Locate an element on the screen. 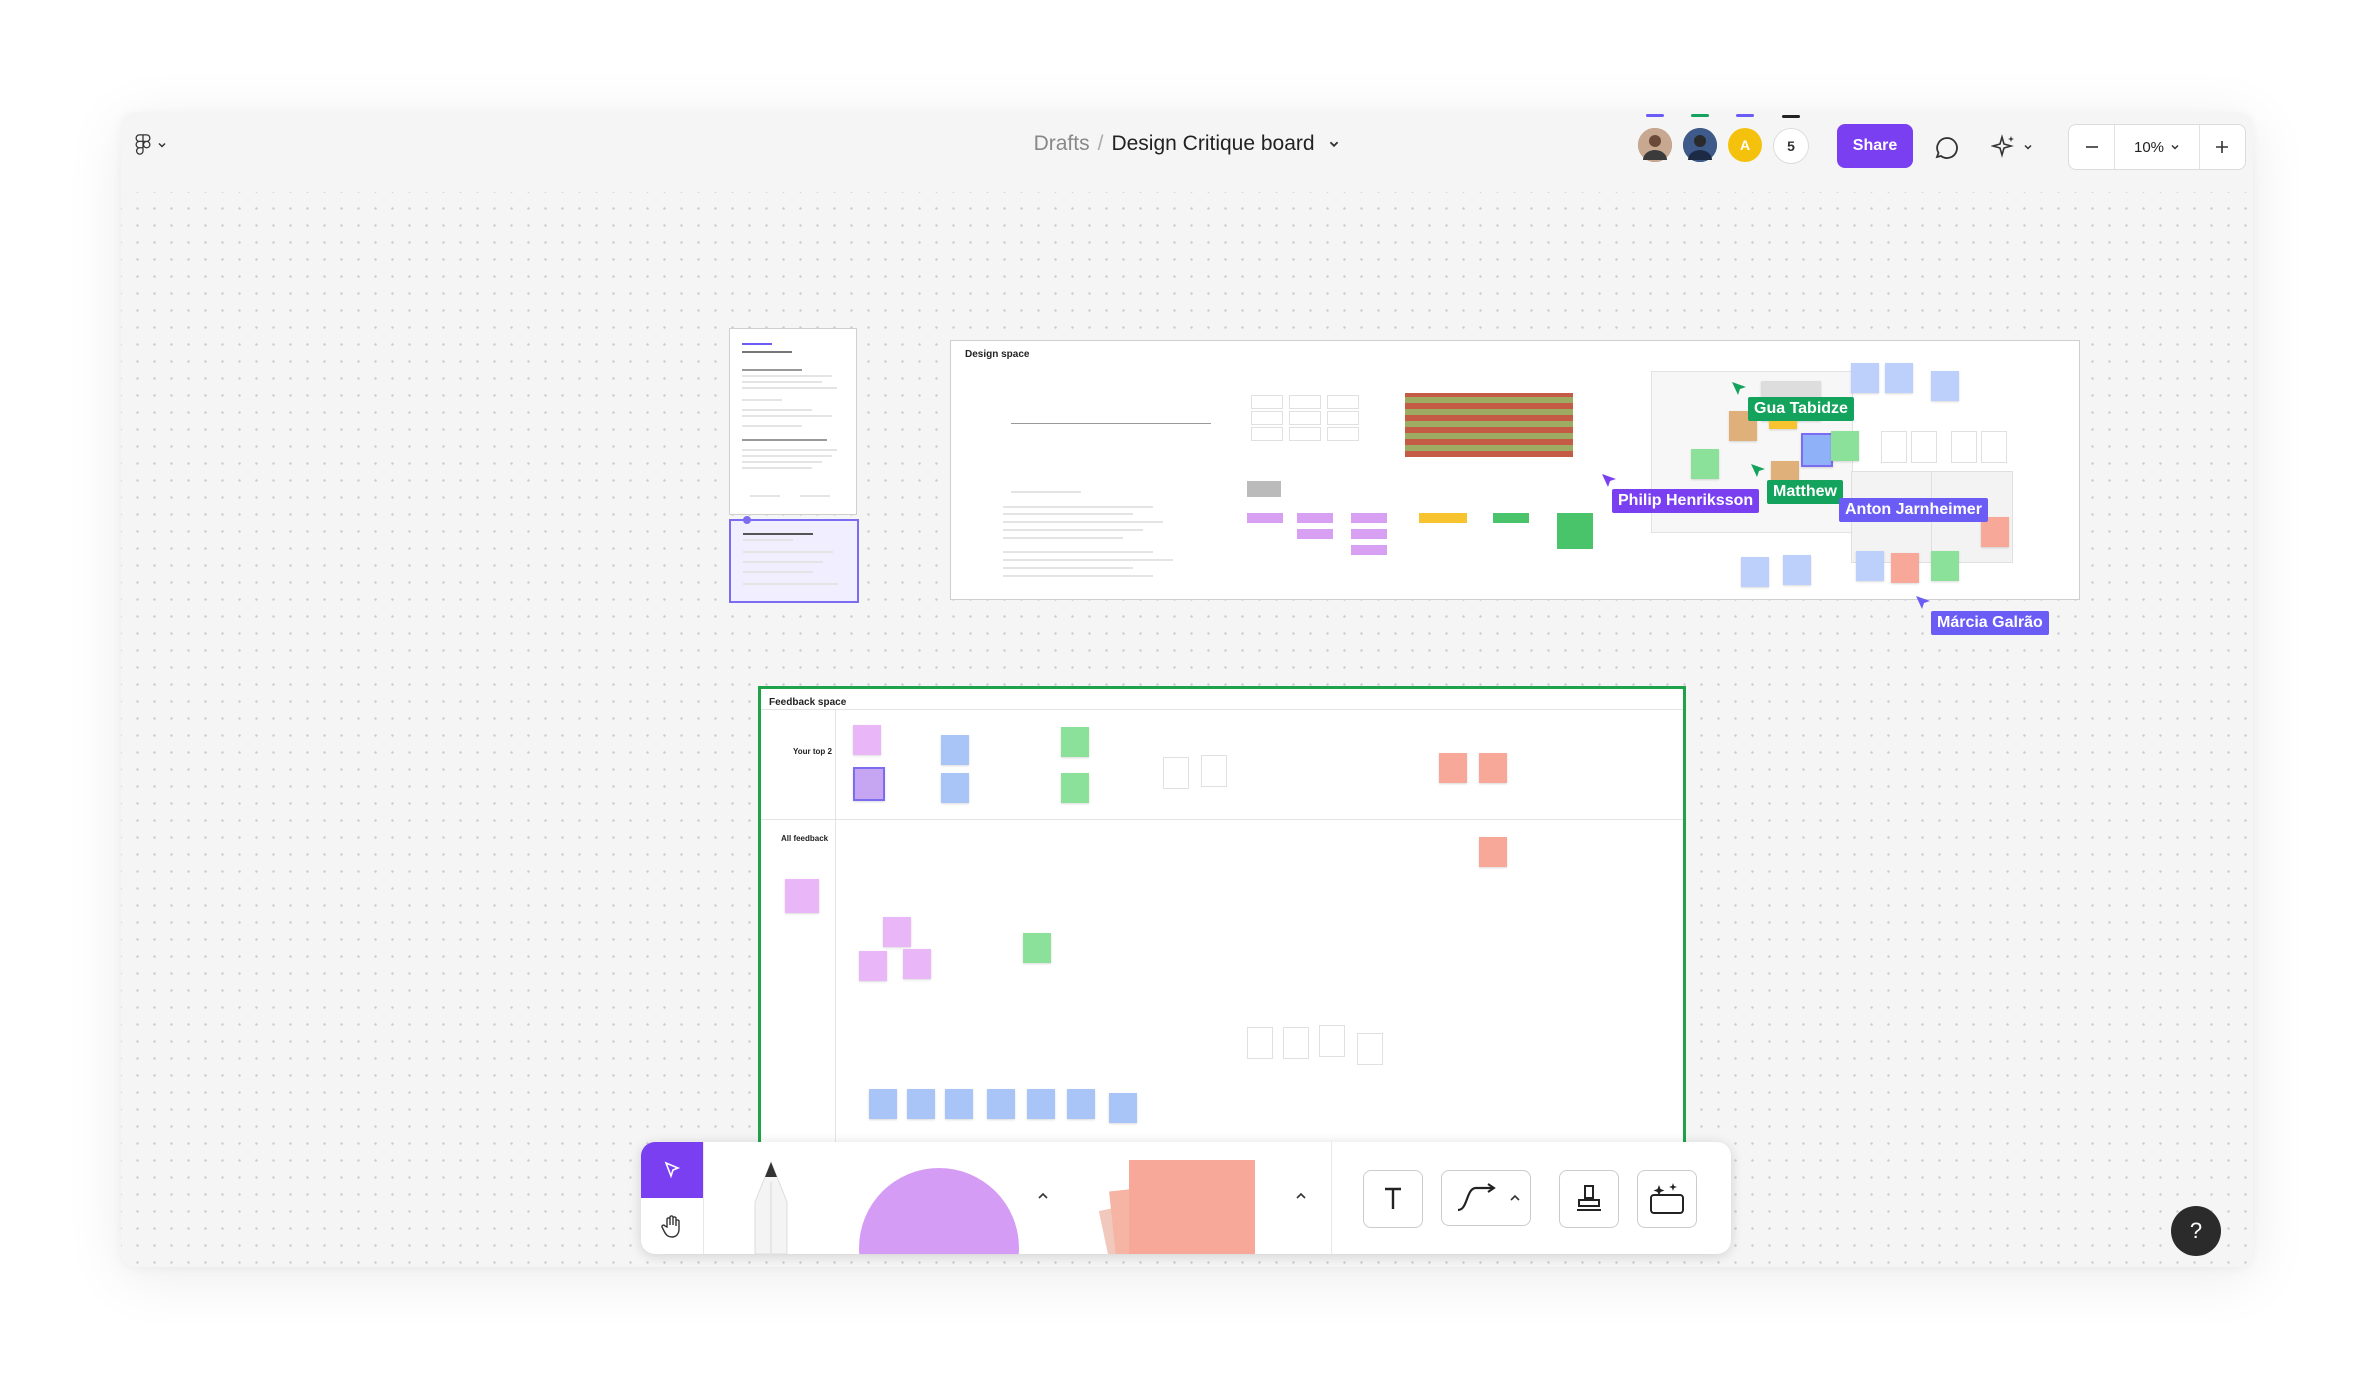  avatar-initial: A is located at coordinates (1745, 145).